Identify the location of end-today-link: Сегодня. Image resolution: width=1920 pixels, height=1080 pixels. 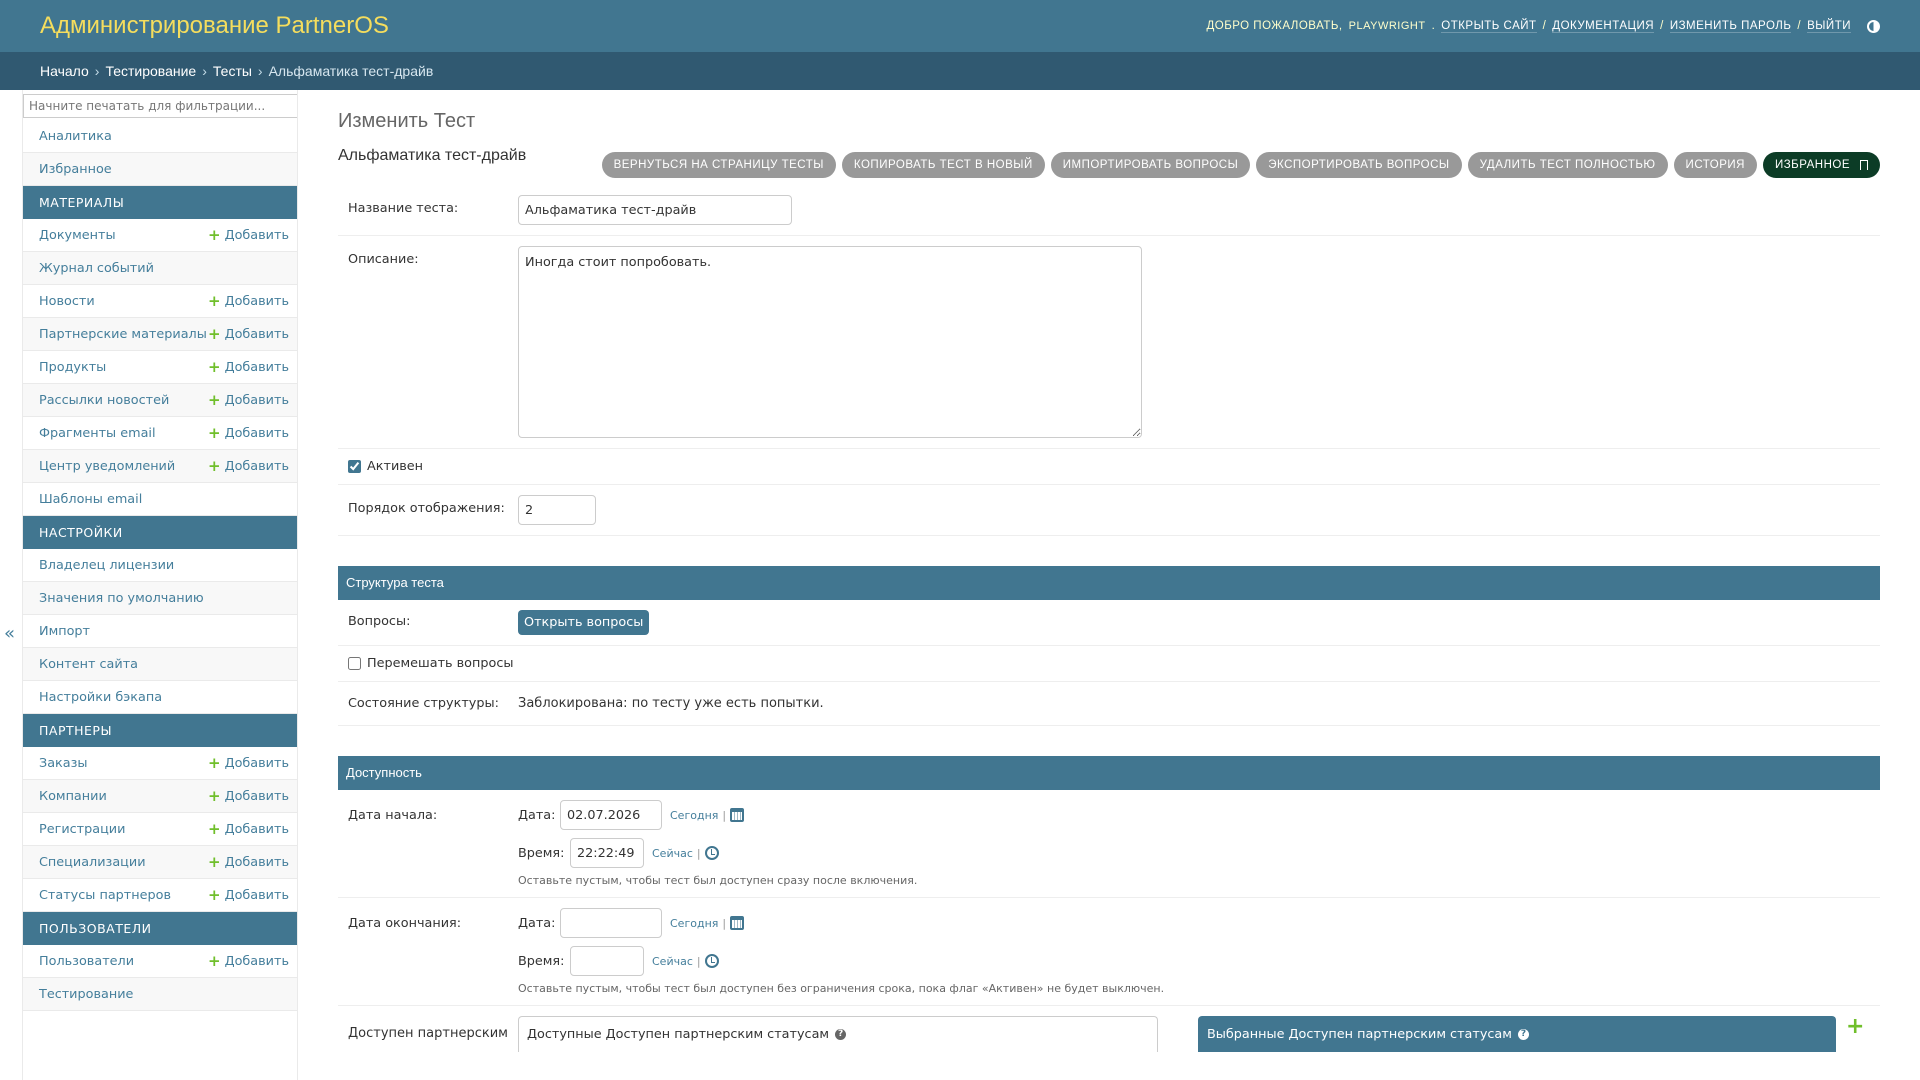
(694, 923).